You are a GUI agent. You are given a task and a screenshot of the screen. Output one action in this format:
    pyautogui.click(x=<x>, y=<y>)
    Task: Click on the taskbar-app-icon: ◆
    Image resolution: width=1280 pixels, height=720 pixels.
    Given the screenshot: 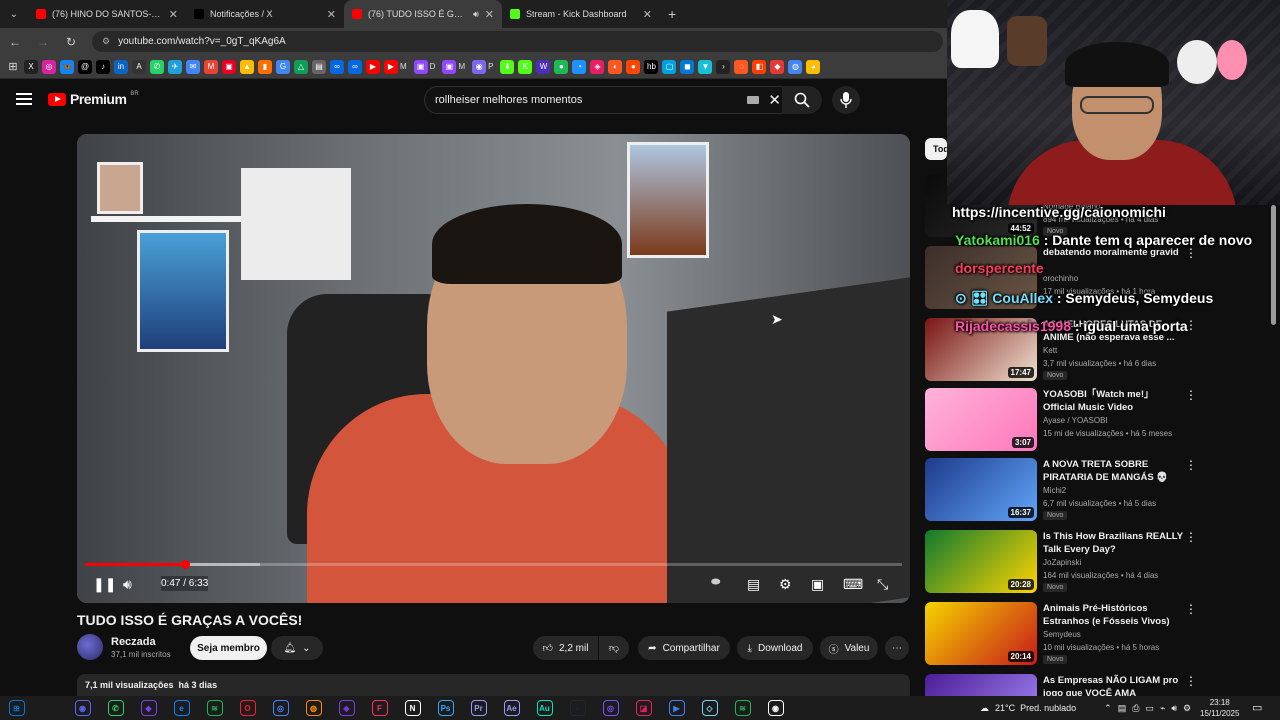 What is the action you would take?
    pyautogui.click(x=148, y=708)
    